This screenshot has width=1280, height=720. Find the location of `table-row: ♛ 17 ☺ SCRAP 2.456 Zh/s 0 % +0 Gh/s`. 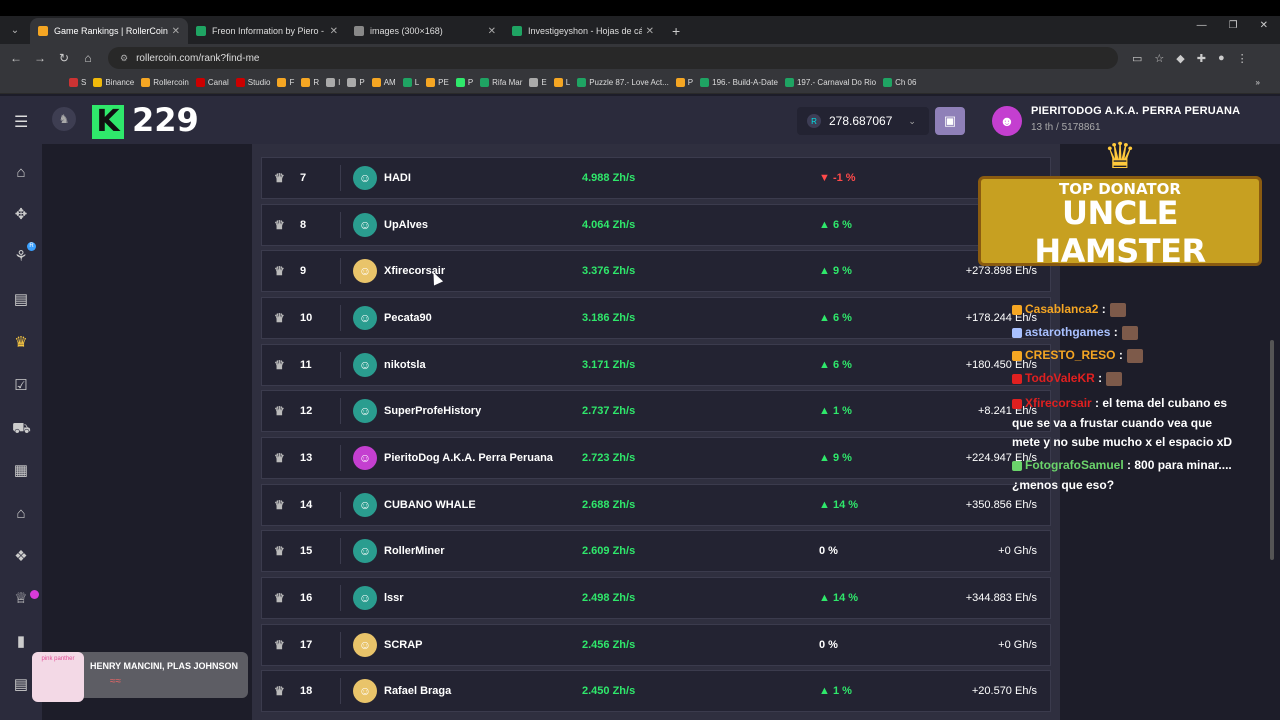

table-row: ♛ 17 ☺ SCRAP 2.456 Zh/s 0 % +0 Gh/s is located at coordinates (656, 645).